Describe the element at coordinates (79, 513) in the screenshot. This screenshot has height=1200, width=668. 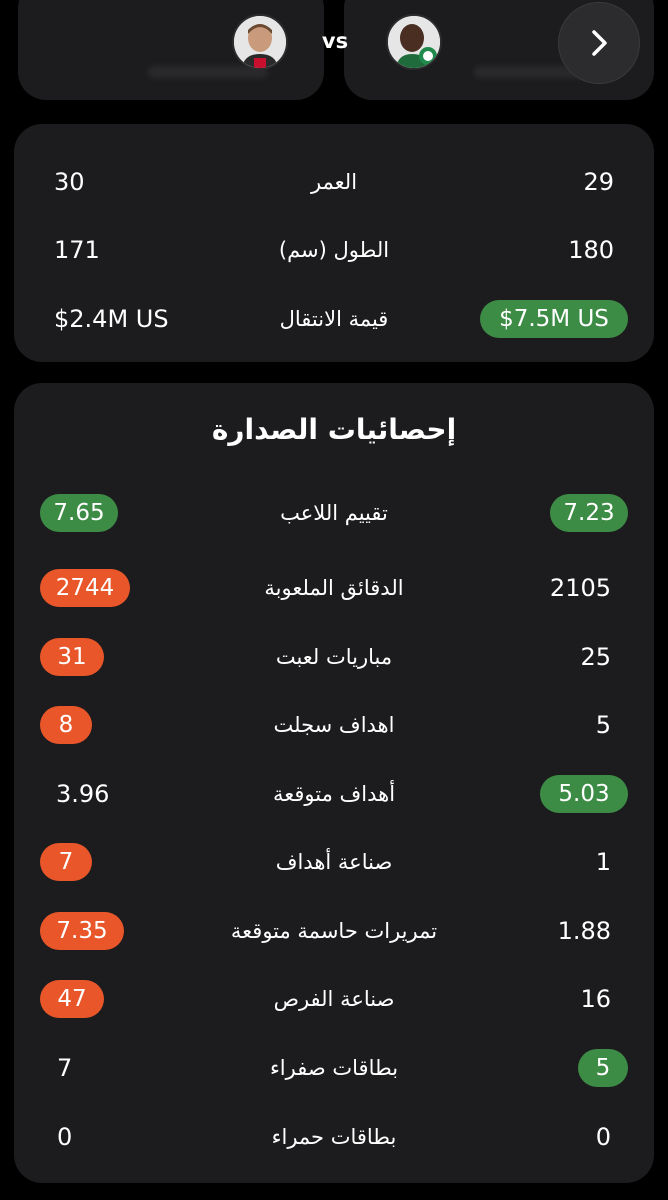
I see `stat-rating-left-highlight: 7.65` at that location.